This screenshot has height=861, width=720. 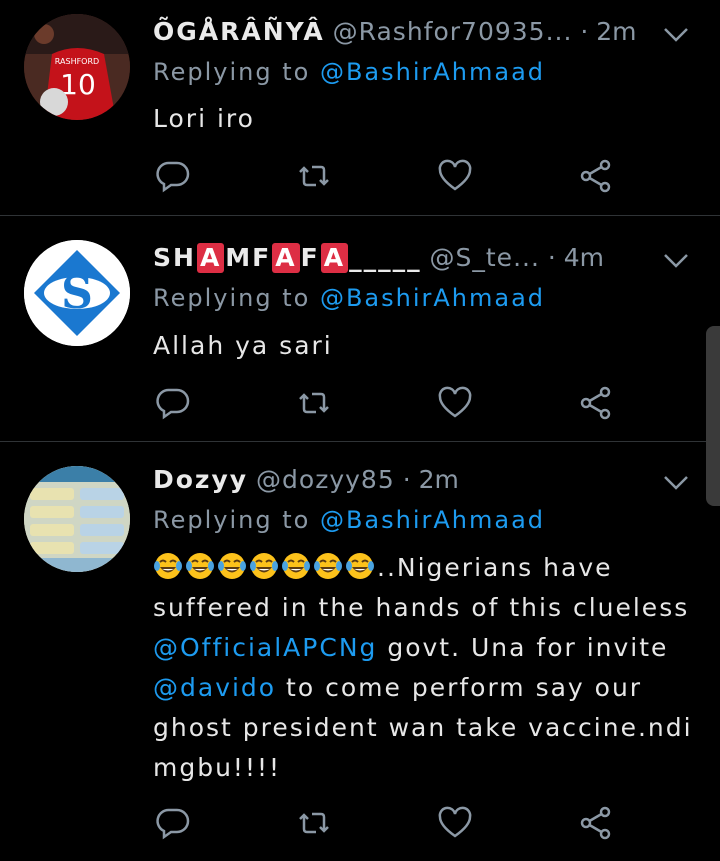 I want to click on display-name: ÕGÅRÂÑYÂ, so click(x=239, y=31).